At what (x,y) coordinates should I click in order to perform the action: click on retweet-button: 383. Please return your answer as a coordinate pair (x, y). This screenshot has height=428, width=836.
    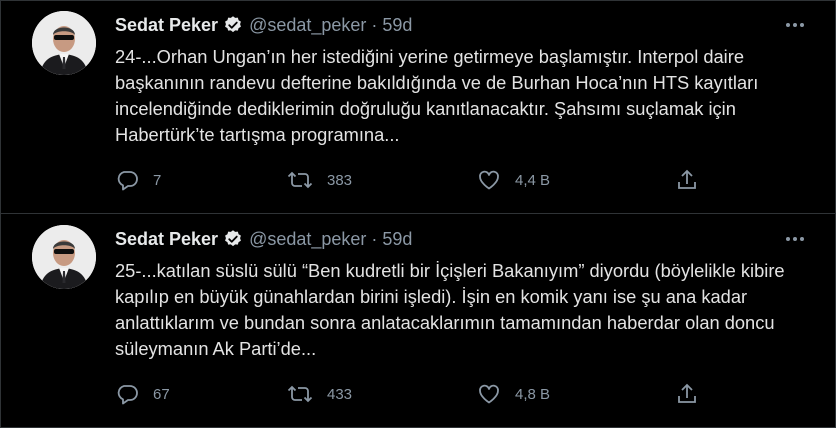
    Looking at the image, I should click on (319, 180).